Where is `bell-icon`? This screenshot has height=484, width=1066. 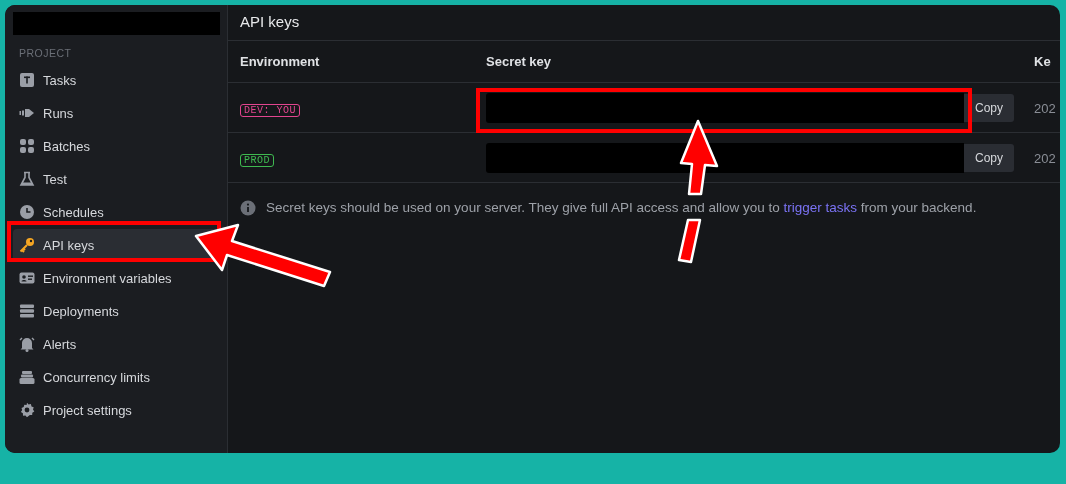
bell-icon is located at coordinates (27, 344).